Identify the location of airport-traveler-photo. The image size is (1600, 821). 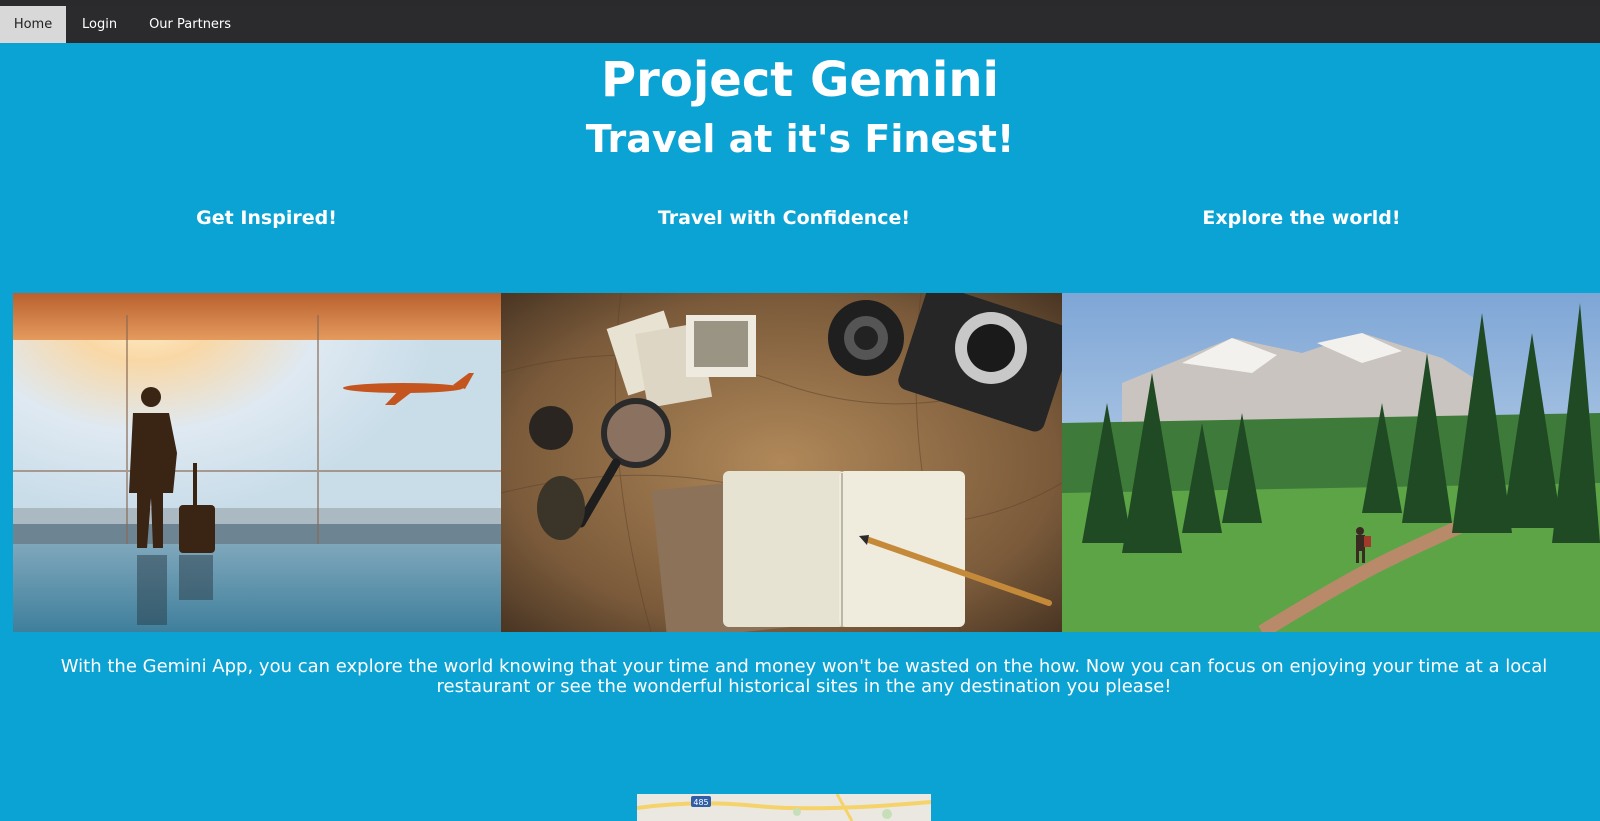
(257, 462).